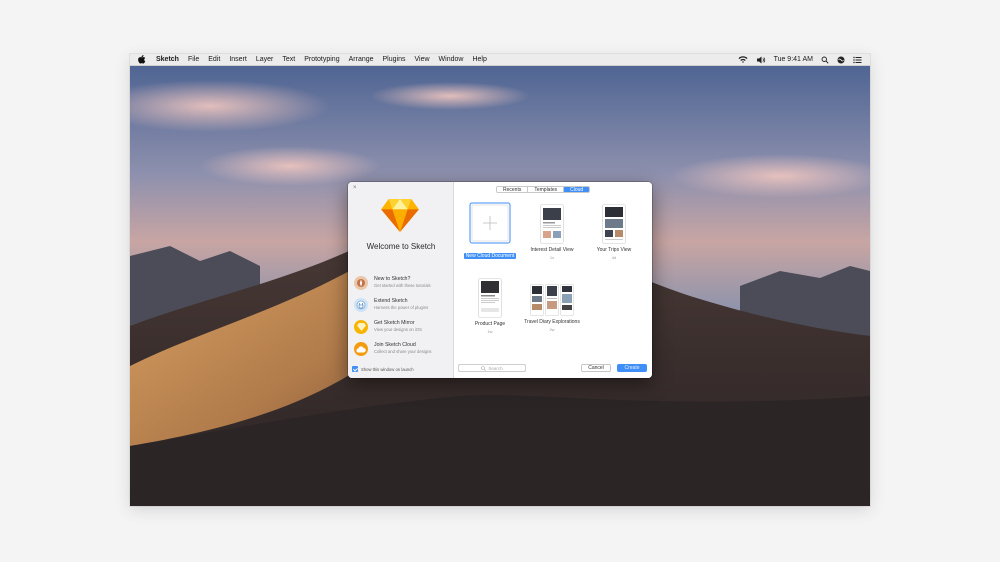 This screenshot has height=562, width=1000. I want to click on menu-file: File, so click(193, 59).